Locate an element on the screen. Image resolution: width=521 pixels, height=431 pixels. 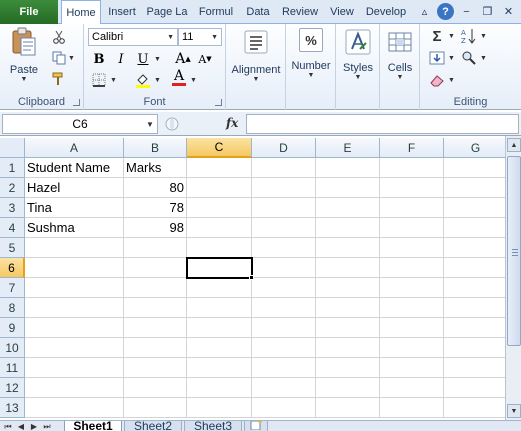
bold-button: B is located at coordinates (99, 59).